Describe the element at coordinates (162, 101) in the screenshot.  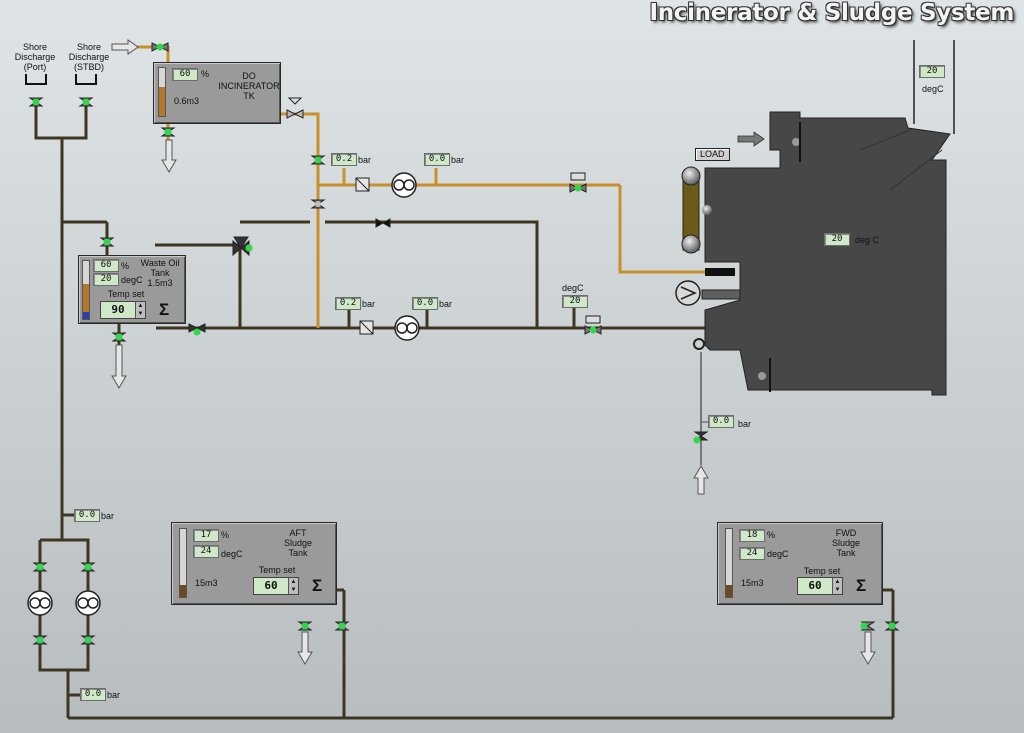
I see `do-tank-level-fill` at that location.